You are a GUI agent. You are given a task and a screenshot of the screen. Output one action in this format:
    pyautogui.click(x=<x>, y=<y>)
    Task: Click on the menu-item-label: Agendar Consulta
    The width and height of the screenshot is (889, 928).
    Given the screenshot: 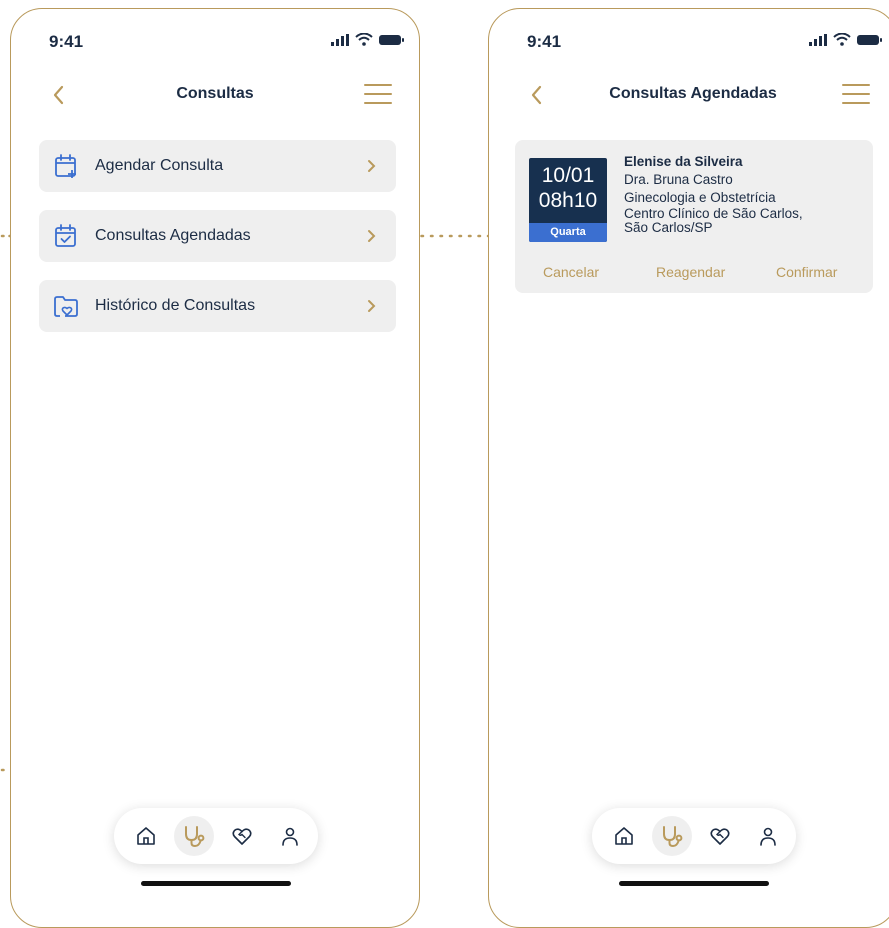 What is the action you would take?
    pyautogui.click(x=159, y=165)
    